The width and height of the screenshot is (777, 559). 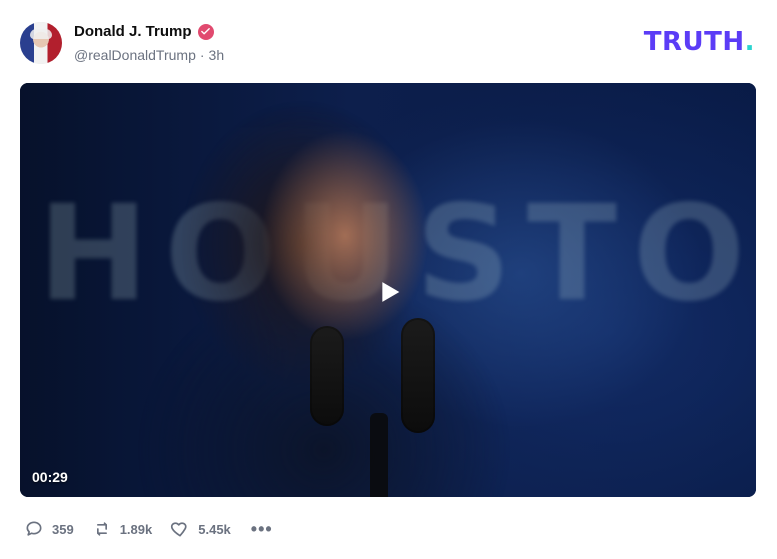 What do you see at coordinates (34, 528) in the screenshot?
I see `reply-icon` at bounding box center [34, 528].